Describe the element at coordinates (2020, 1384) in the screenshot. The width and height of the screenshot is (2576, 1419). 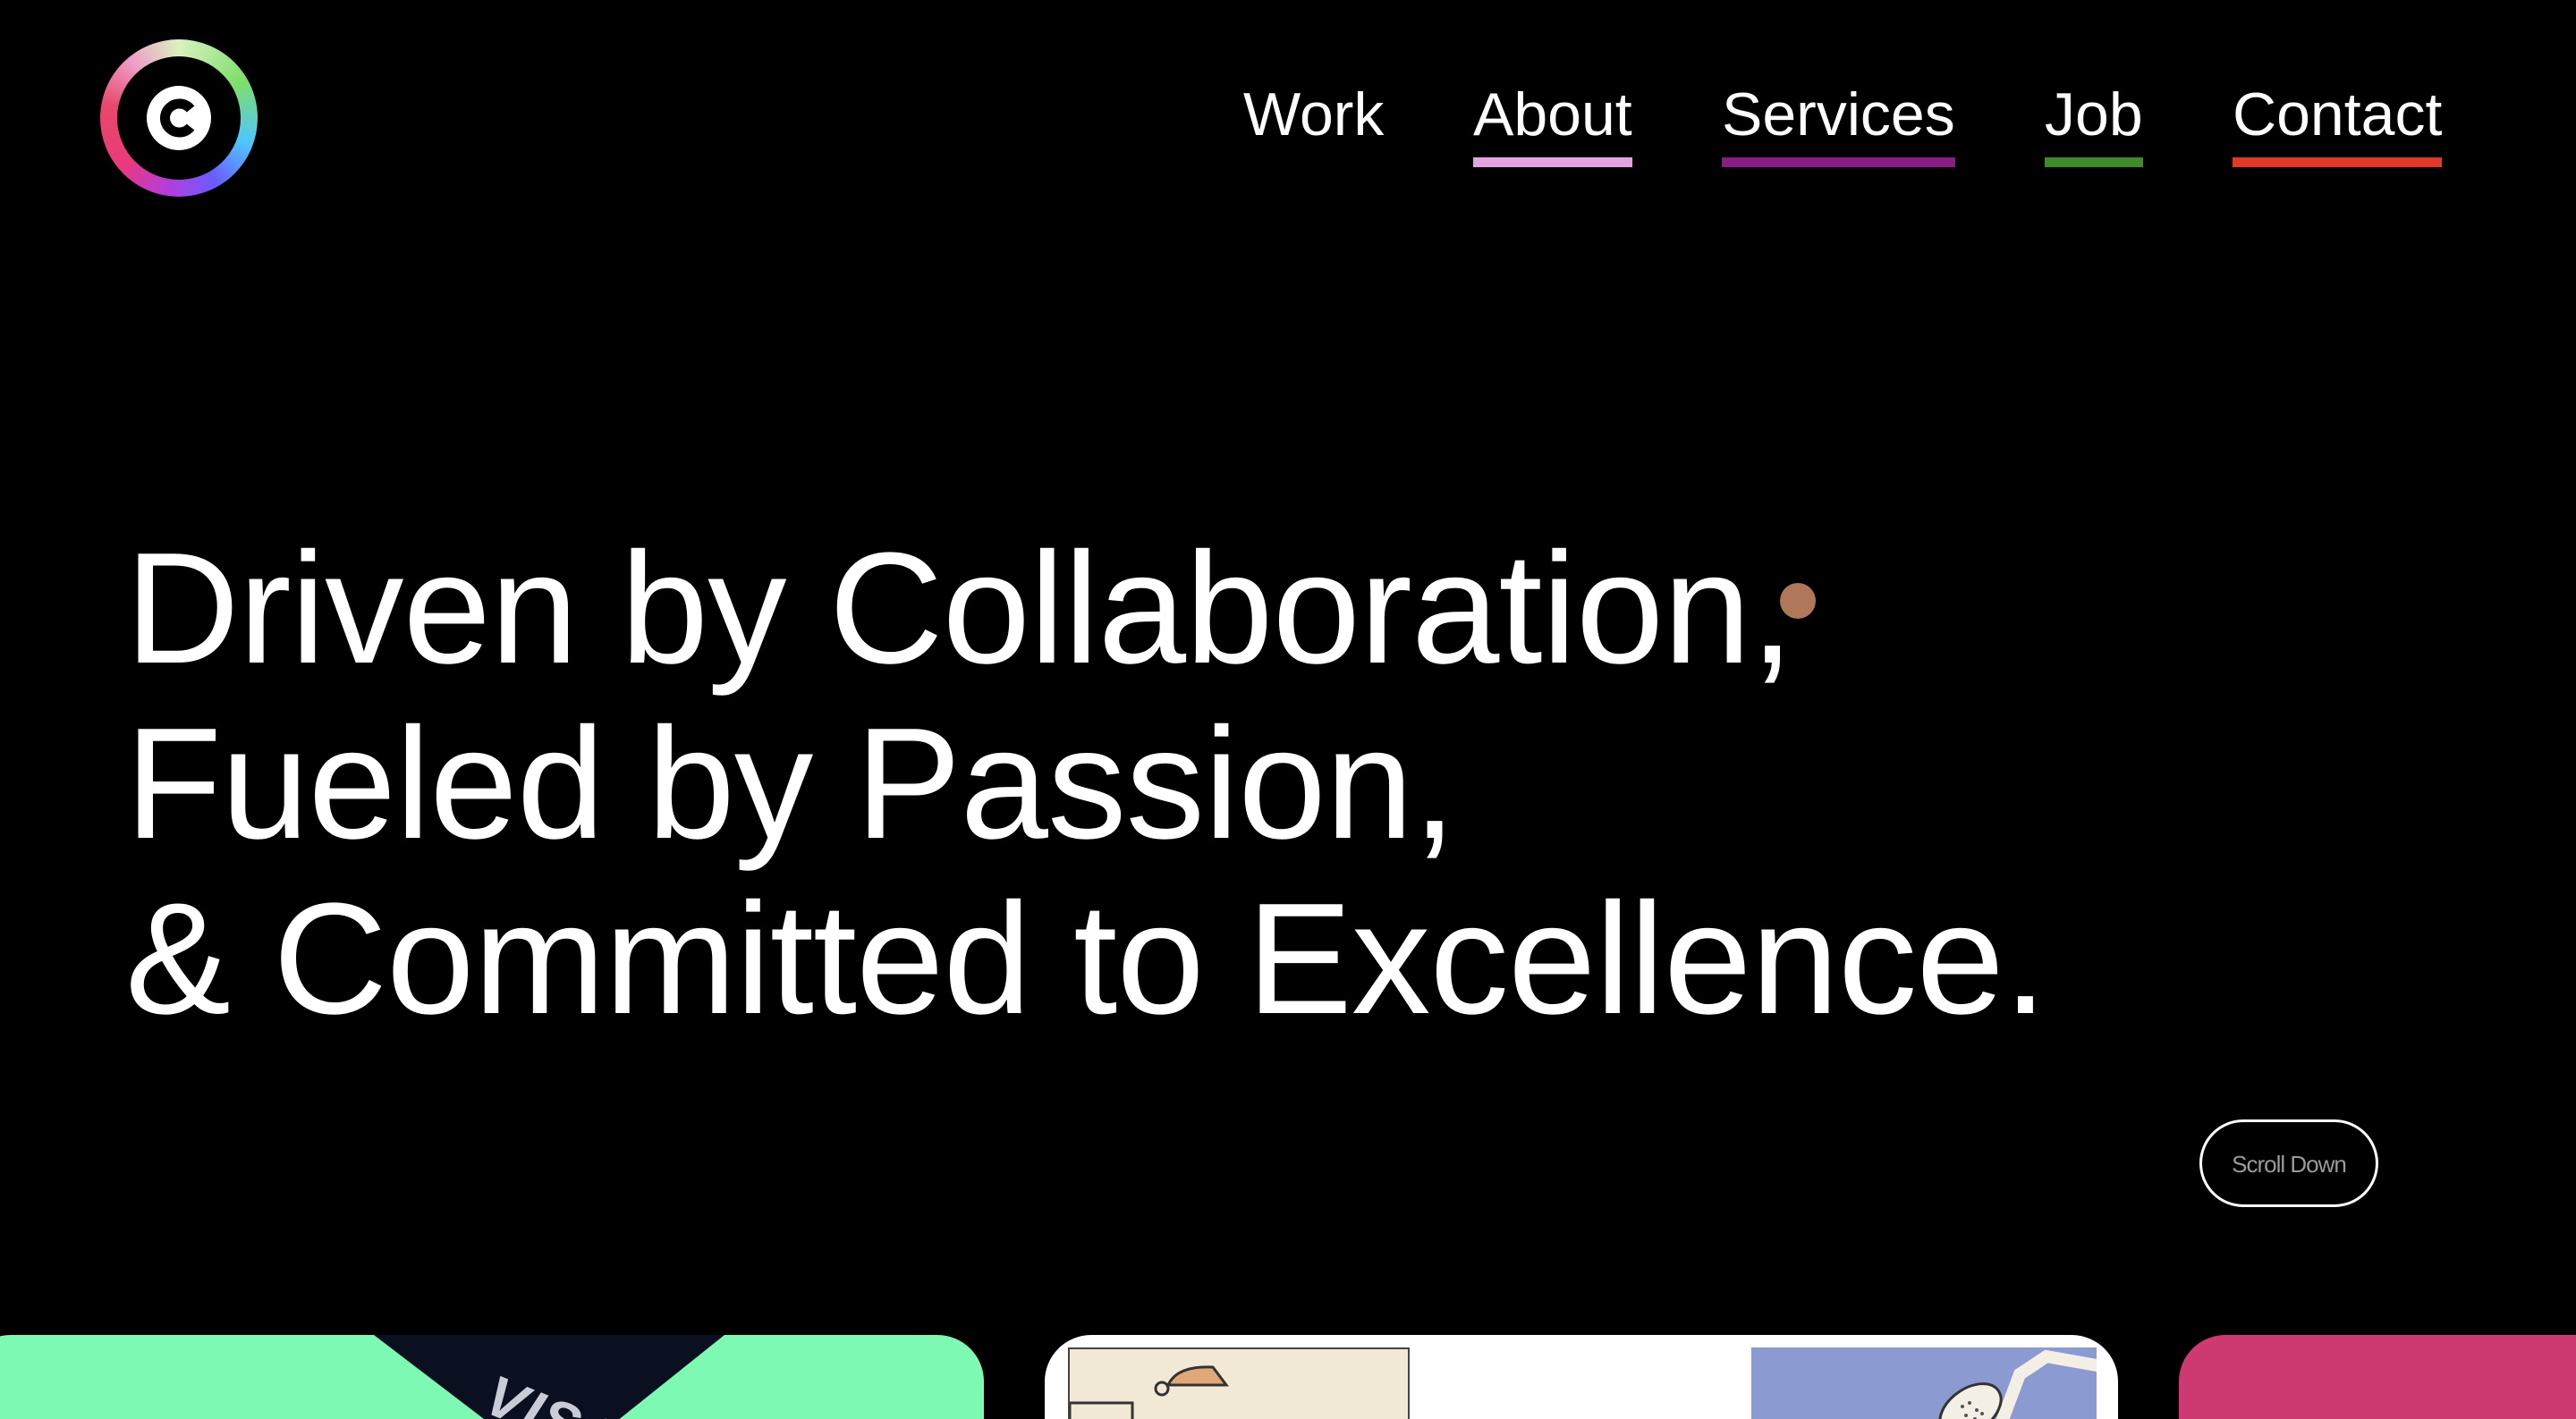
I see `shower-head-icon` at that location.